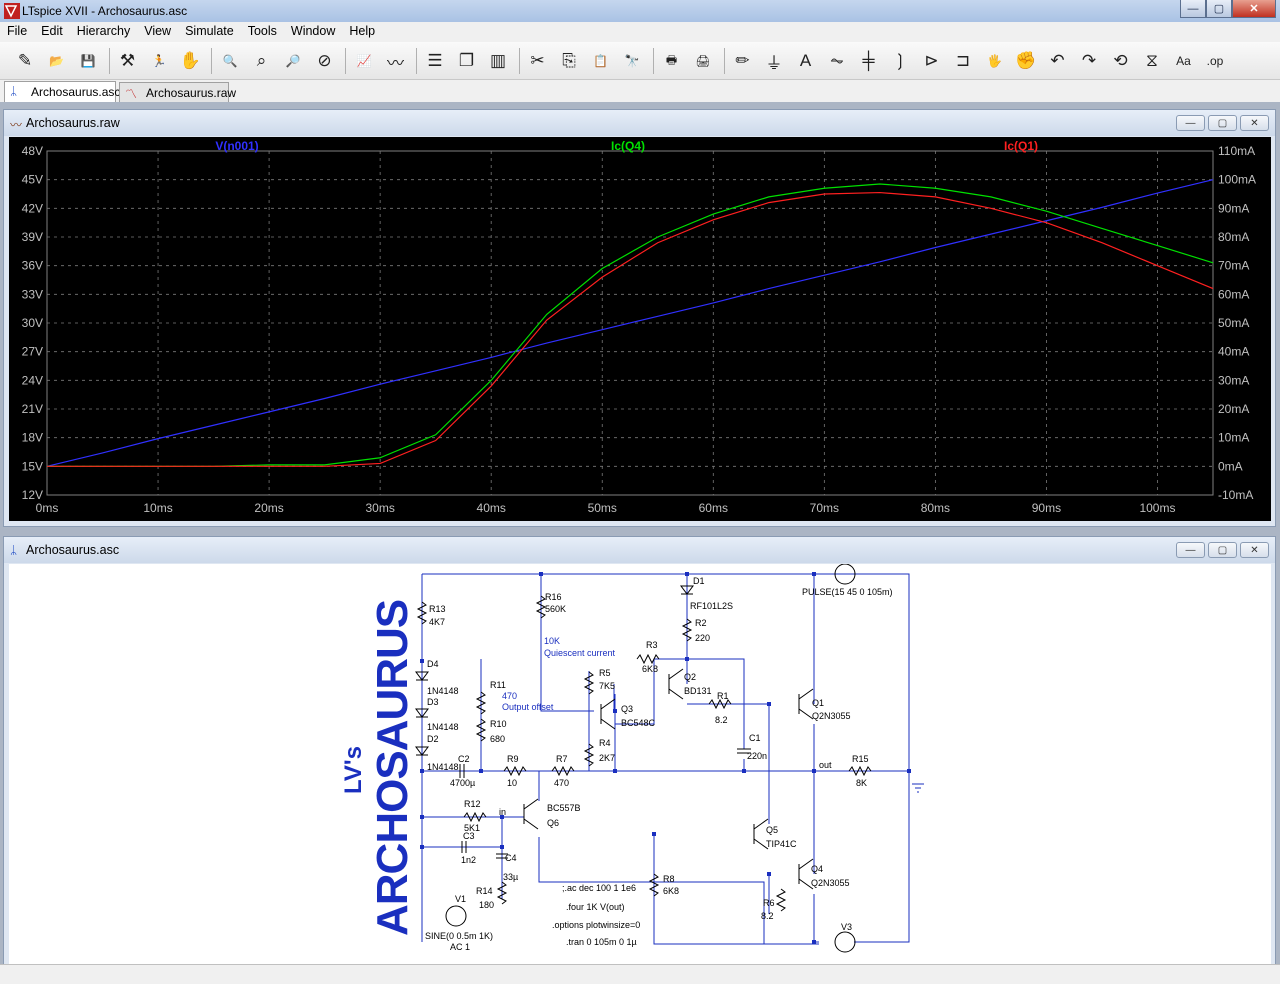  What do you see at coordinates (88, 61) in the screenshot?
I see `save-icon: 💾` at bounding box center [88, 61].